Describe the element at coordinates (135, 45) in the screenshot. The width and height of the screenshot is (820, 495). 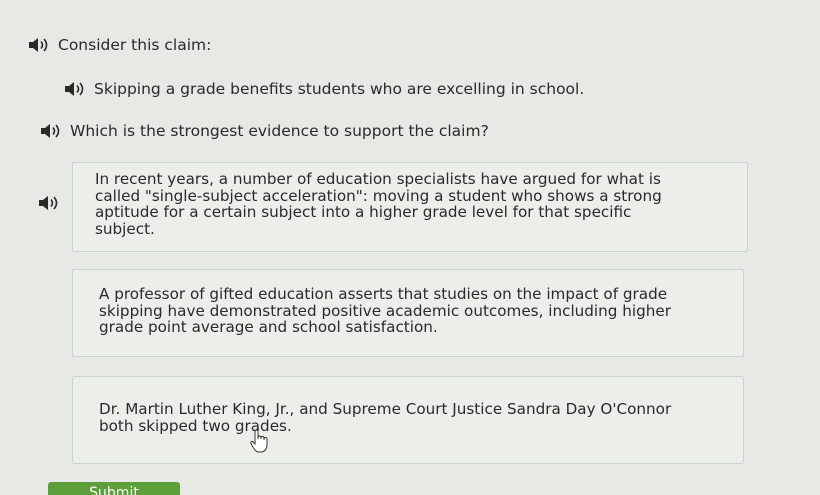
I see `prompt-label: Consider this claim:` at that location.